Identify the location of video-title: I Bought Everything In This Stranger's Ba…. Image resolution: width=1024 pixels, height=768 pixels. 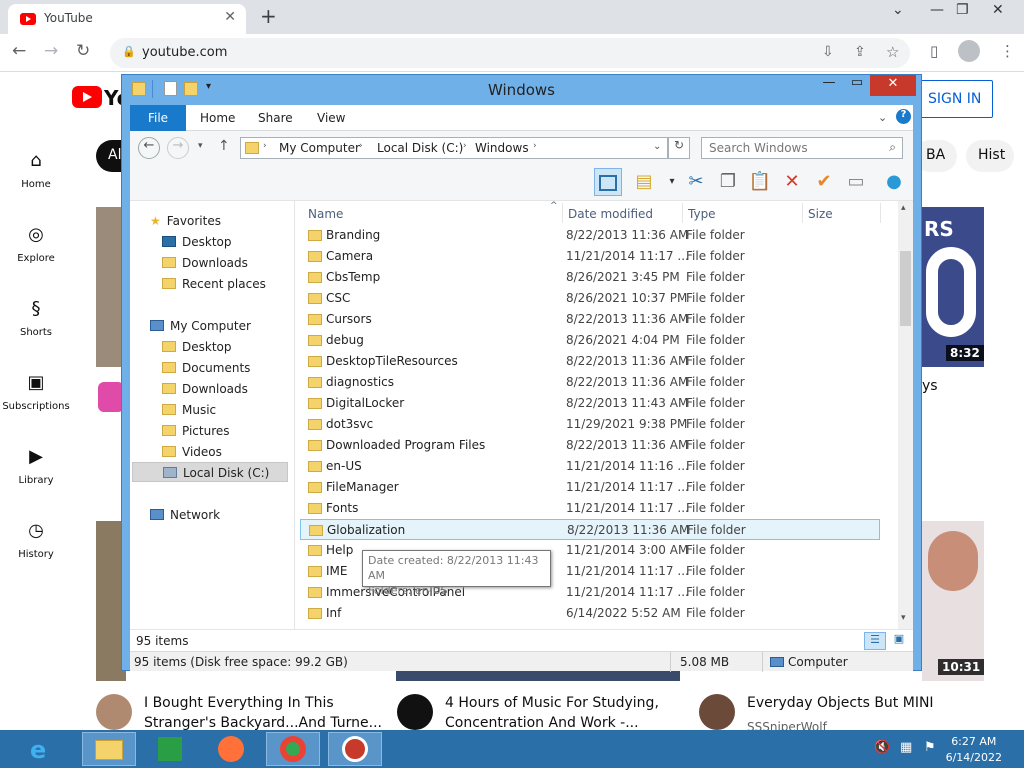
(263, 713).